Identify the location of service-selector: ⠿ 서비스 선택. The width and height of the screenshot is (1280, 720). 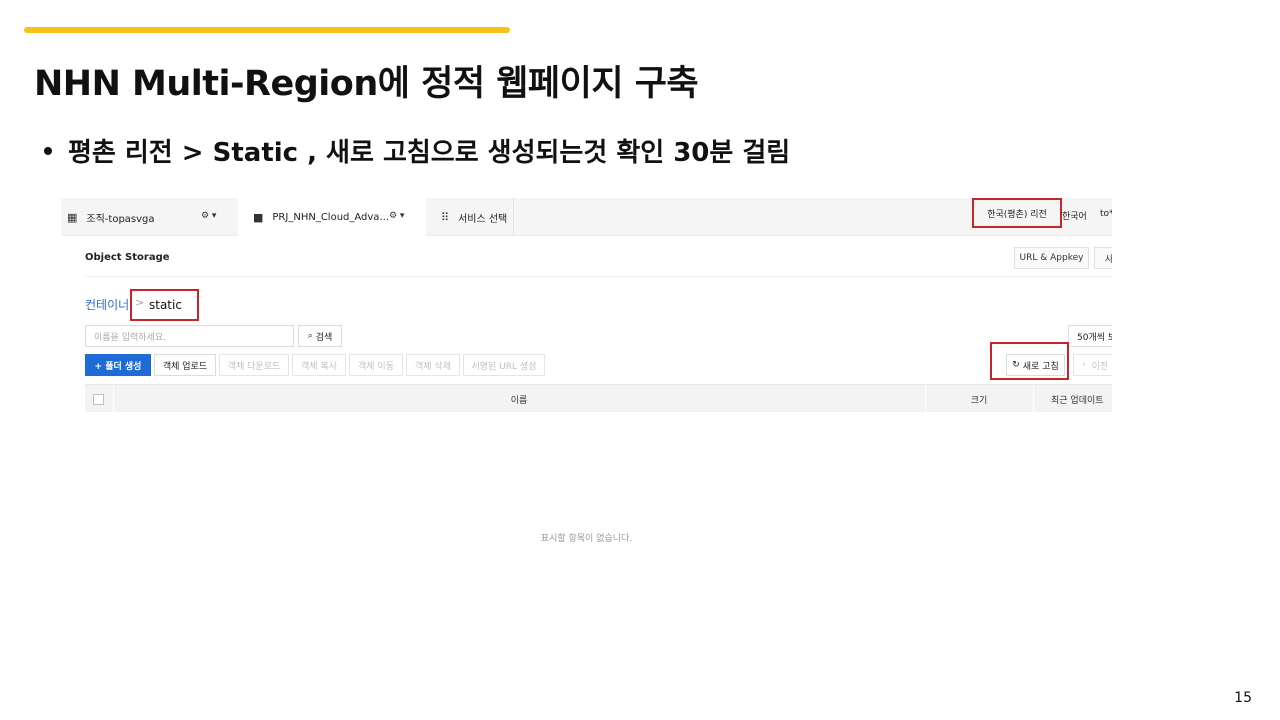
(470, 217).